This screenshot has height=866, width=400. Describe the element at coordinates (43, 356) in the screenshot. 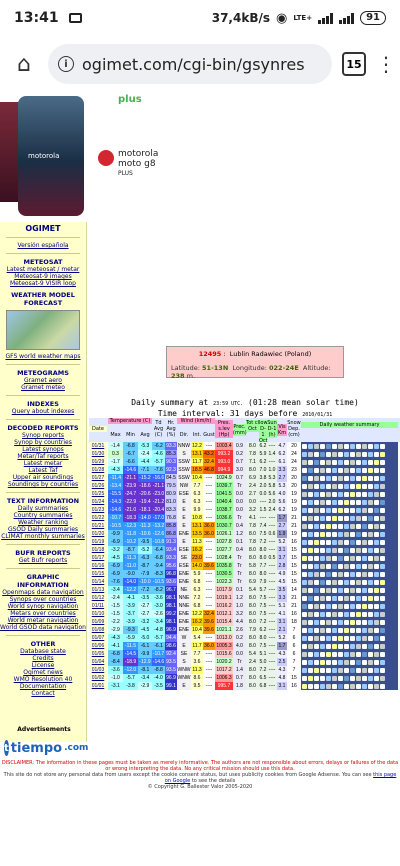

I see `gfs-link: GFS world weather maps` at that location.